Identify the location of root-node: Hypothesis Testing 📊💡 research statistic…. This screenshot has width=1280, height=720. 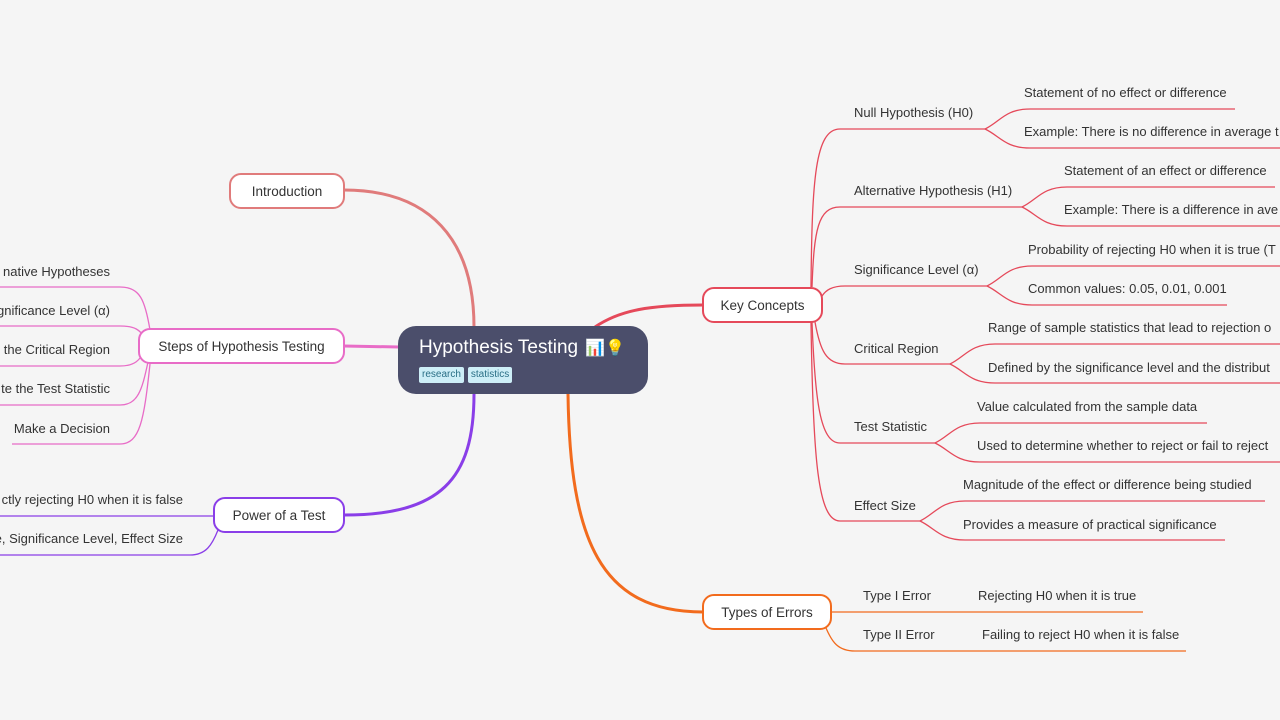
(523, 360).